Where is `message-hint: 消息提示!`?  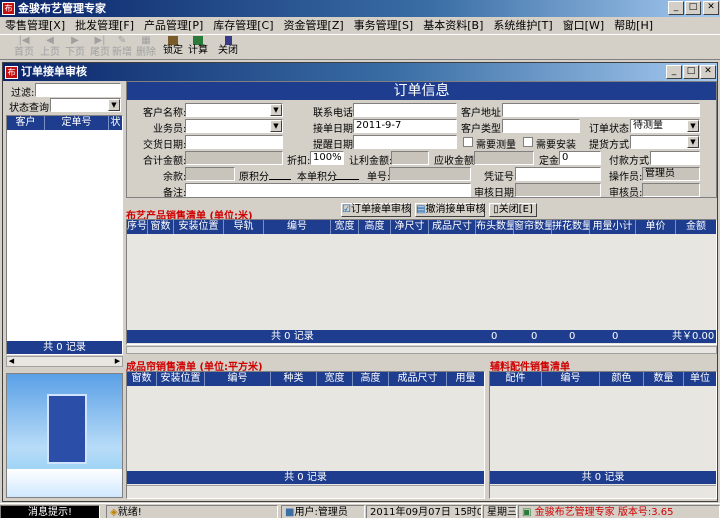
message-hint: 消息提示! is located at coordinates (50, 511).